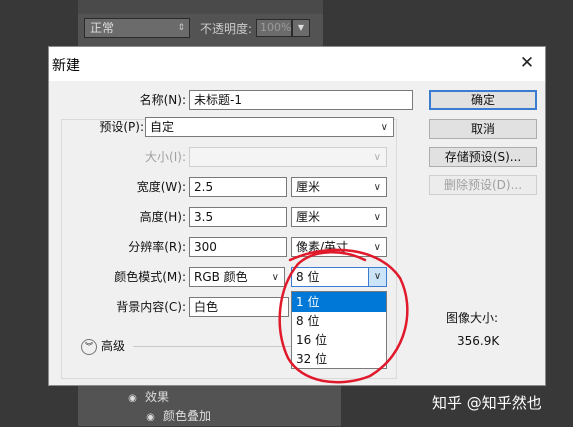 Image resolution: width=573 pixels, height=427 pixels. What do you see at coordinates (165, 157) in the screenshot?
I see `size-label: 大小(I):` at bounding box center [165, 157].